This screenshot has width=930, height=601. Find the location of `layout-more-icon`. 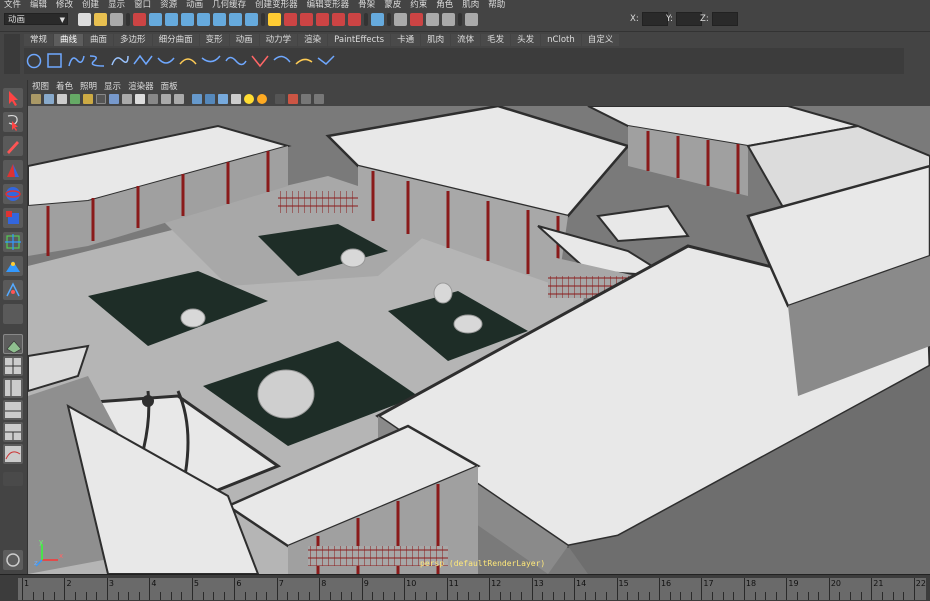

layout-more-icon is located at coordinates (13, 479).